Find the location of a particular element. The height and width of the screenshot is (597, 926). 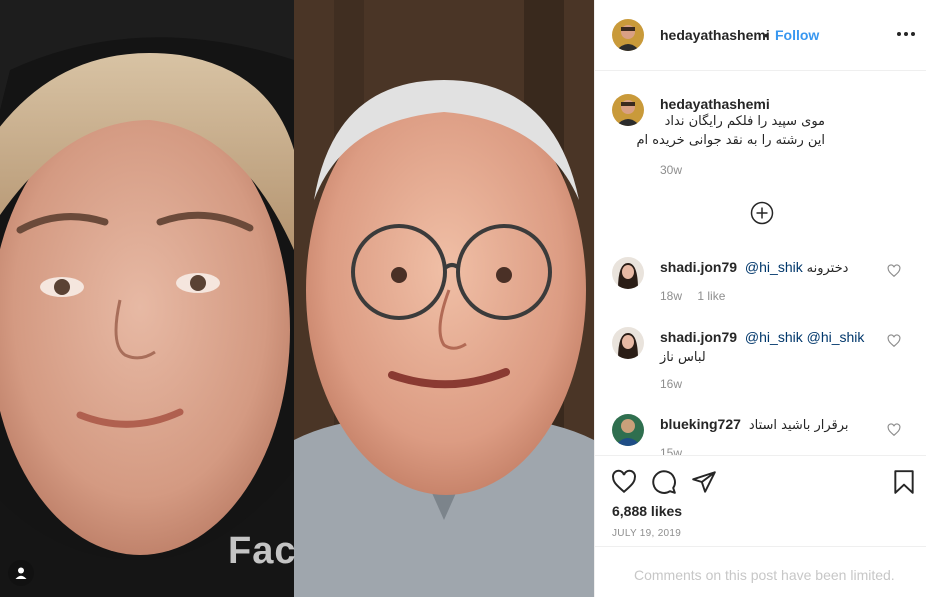

caption-line-2: این رشته را به نقد جوانی خریده ام is located at coordinates (730, 140).